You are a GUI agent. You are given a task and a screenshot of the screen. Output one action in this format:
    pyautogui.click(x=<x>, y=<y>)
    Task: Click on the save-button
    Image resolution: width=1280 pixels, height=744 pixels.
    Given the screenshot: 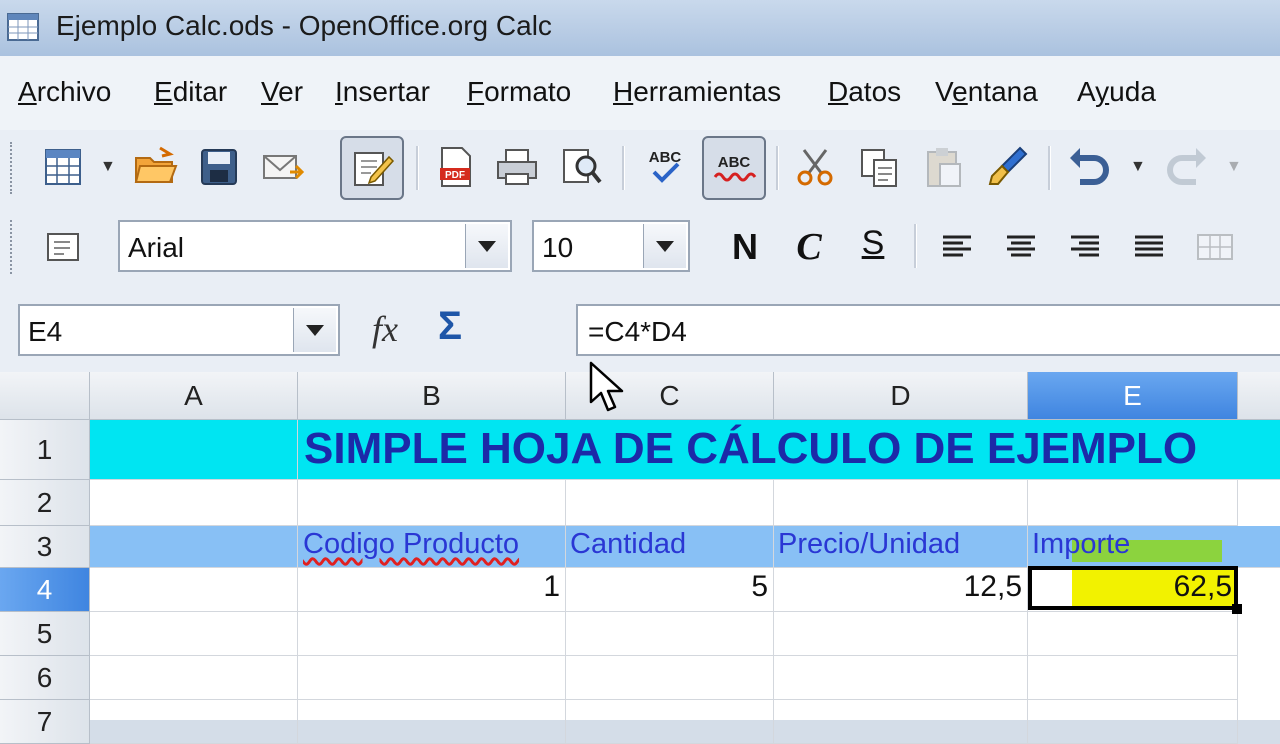 What is the action you would take?
    pyautogui.click(x=219, y=167)
    